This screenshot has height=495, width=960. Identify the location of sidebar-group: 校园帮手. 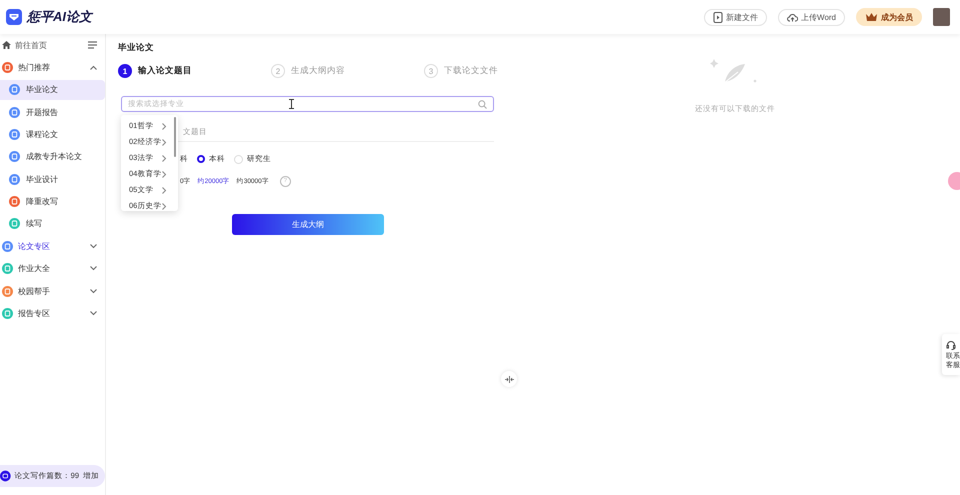
(52, 291).